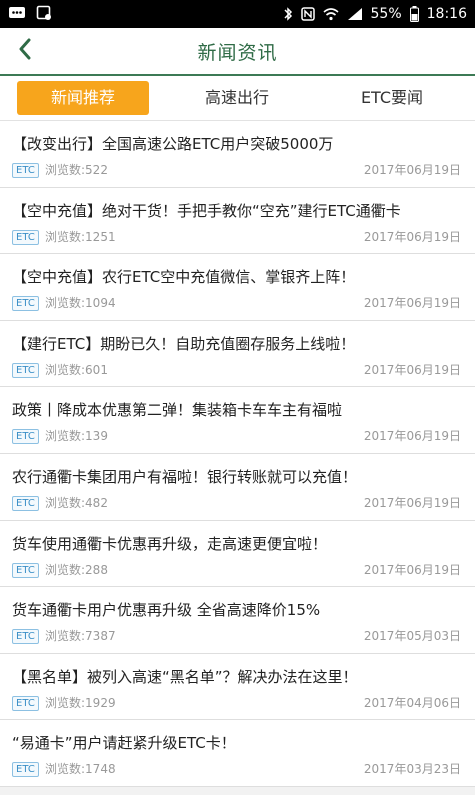  I want to click on view-count: 浏览数:522, so click(76, 170).